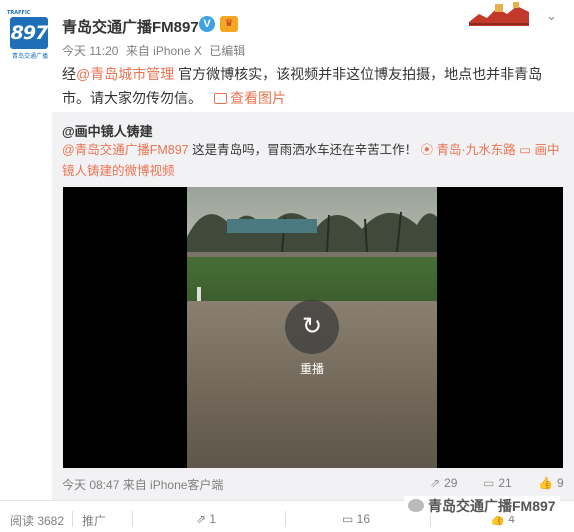 Image resolution: width=574 pixels, height=532 pixels. What do you see at coordinates (258, 98) in the screenshot?
I see `view-picture-label: 查看图片` at bounding box center [258, 98].